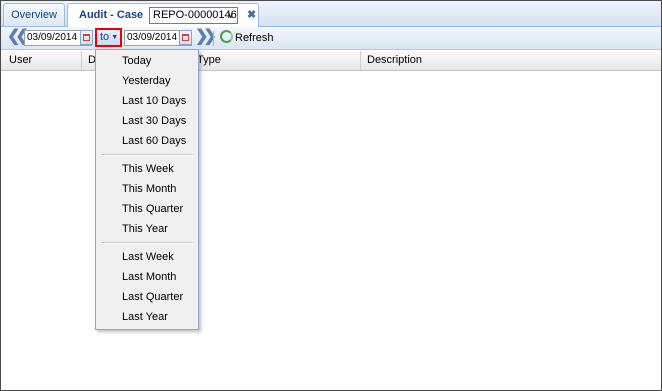 This screenshot has height=391, width=662. Describe the element at coordinates (147, 141) in the screenshot. I see `menu-item-last-60-days: Last 60 Days` at that location.